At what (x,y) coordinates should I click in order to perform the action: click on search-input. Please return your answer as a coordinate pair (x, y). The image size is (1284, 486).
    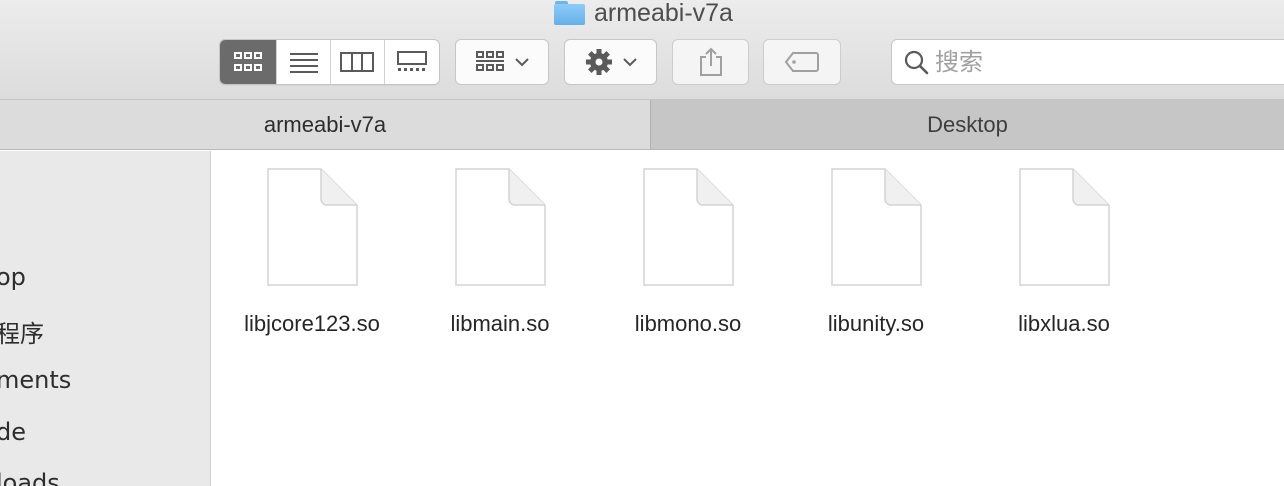
    Looking at the image, I should click on (1095, 62).